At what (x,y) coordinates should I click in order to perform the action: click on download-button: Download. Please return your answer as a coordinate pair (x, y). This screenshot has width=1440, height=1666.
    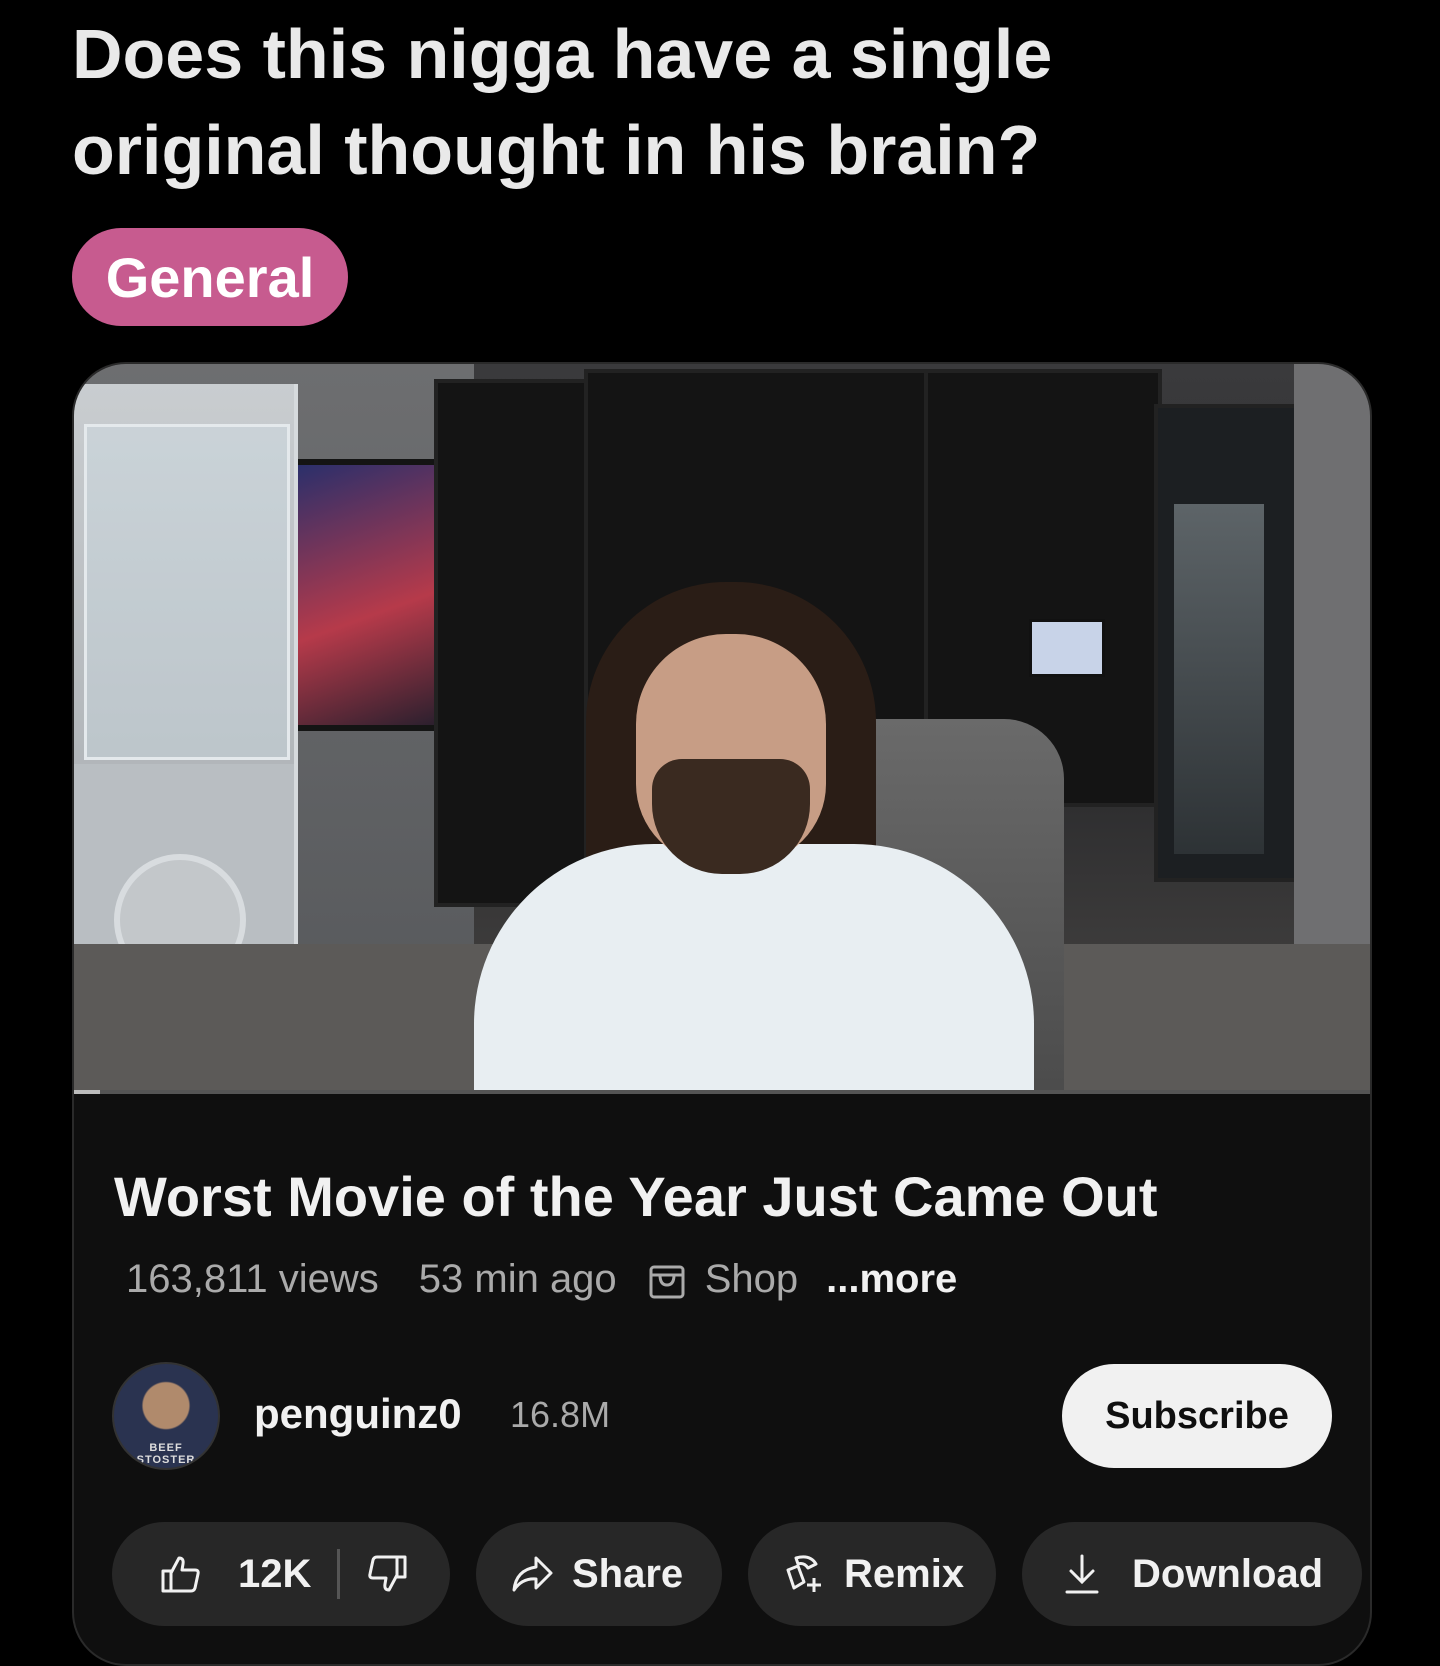
    Looking at the image, I should click on (1192, 1574).